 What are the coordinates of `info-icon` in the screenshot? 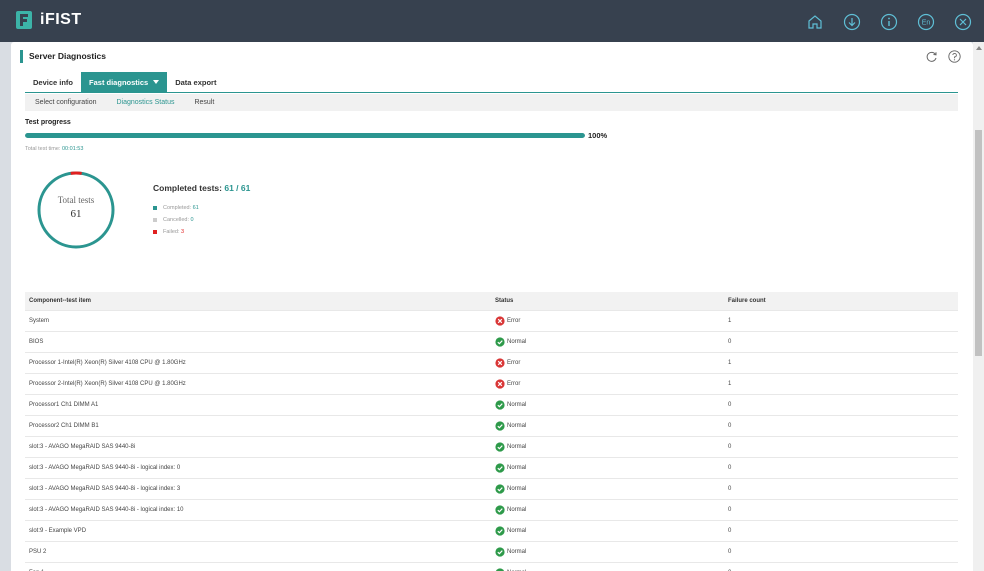 It's located at (889, 22).